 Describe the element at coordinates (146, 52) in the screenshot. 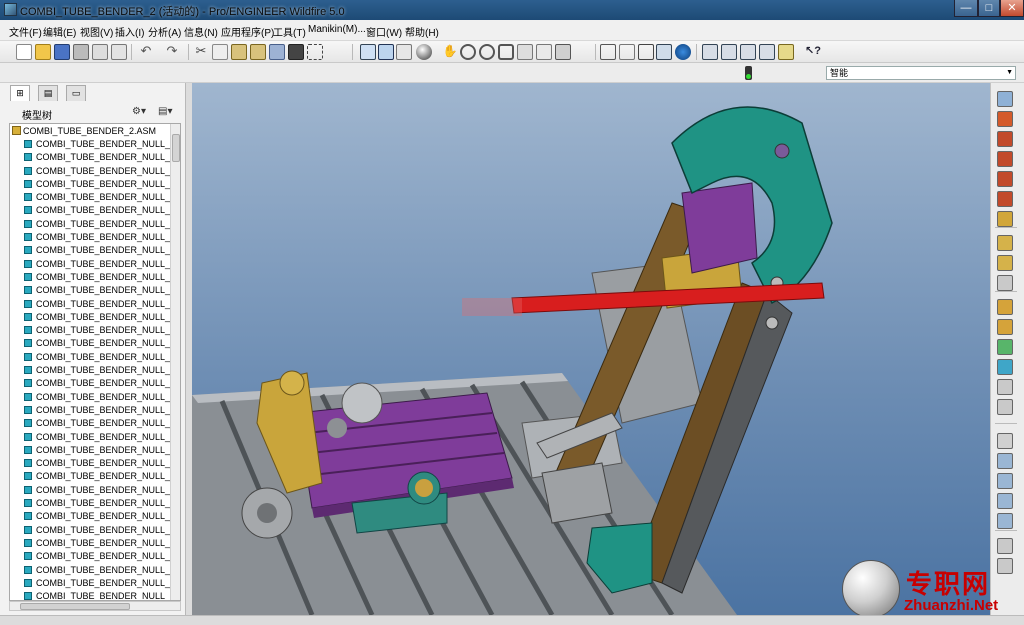

I see `undo-icon: ↶` at that location.